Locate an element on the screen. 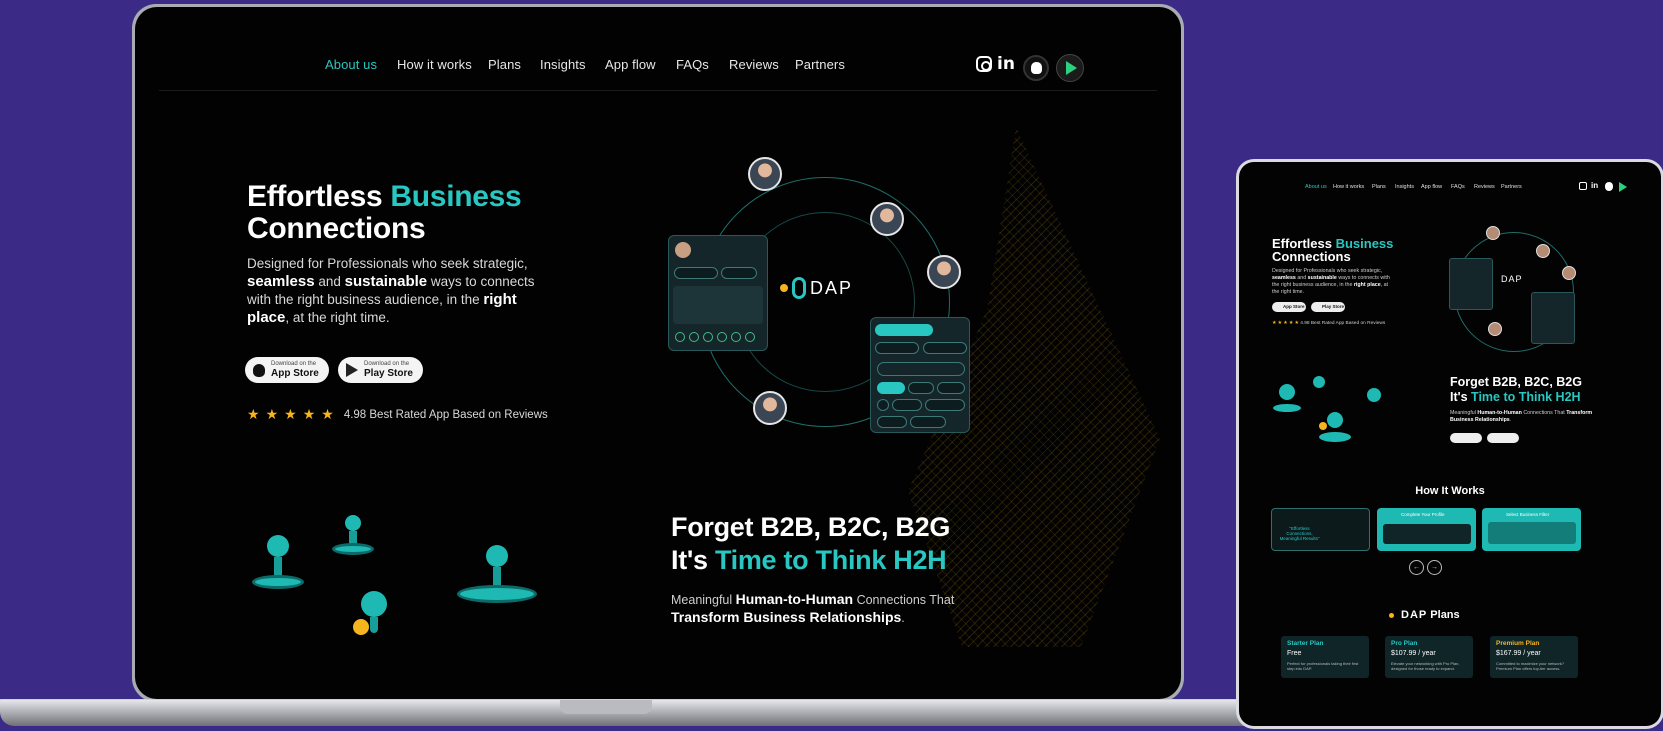 The width and height of the screenshot is (1663, 731). nav-item-app-flow: App flow is located at coordinates (630, 64).